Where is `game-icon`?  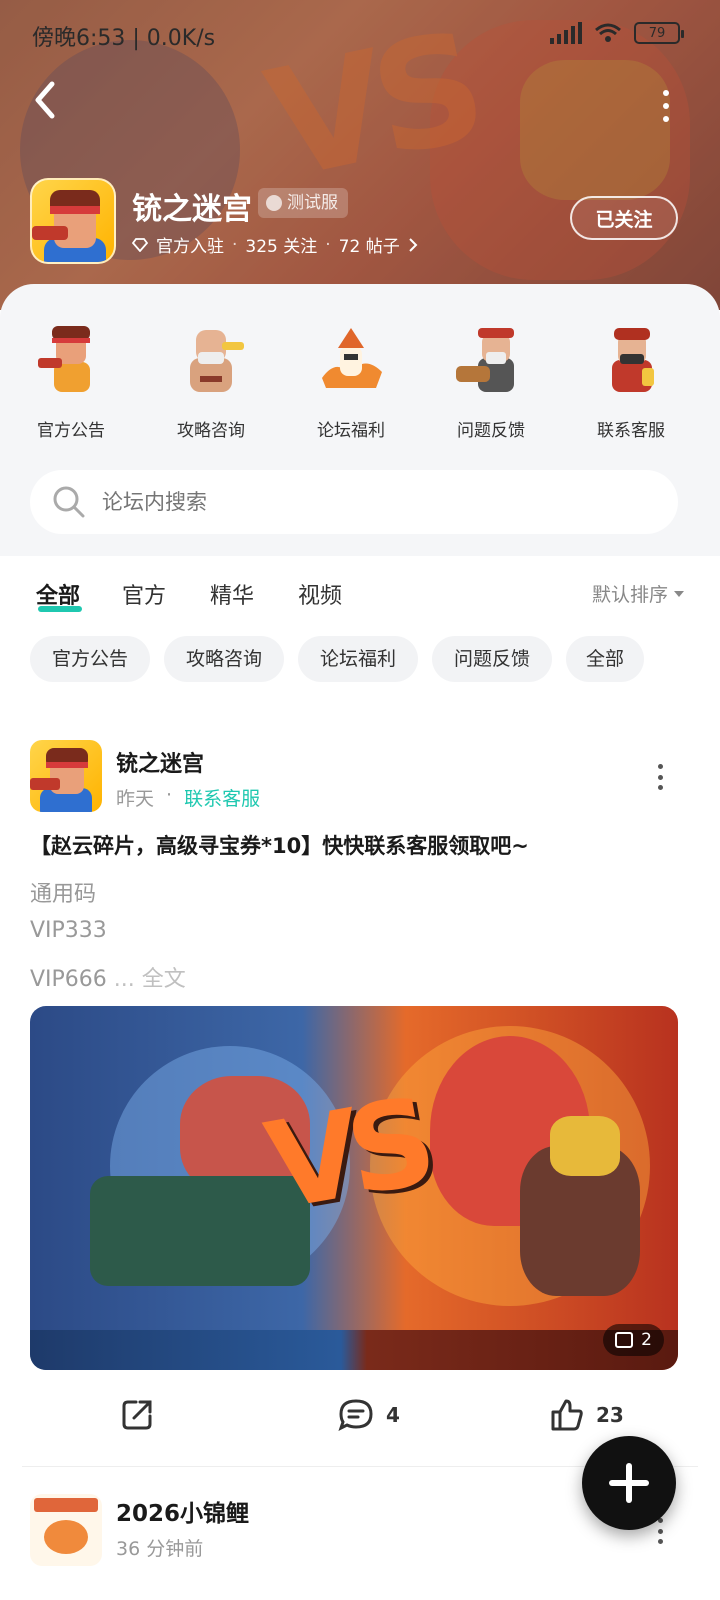
game-icon is located at coordinates (73, 221).